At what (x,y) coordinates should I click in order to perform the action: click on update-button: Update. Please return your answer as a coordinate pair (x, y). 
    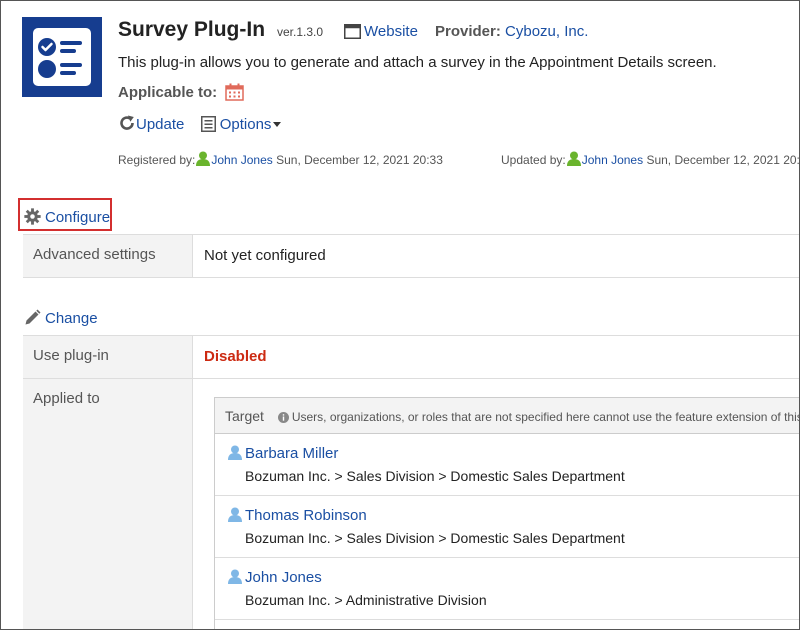
    Looking at the image, I should click on (151, 123).